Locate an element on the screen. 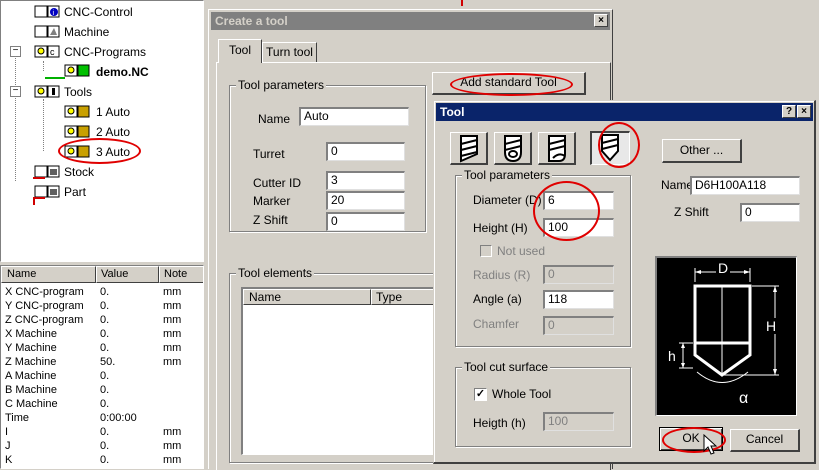 Image resolution: width=819 pixels, height=470 pixels. bull-endmill-icon is located at coordinates (556, 148).